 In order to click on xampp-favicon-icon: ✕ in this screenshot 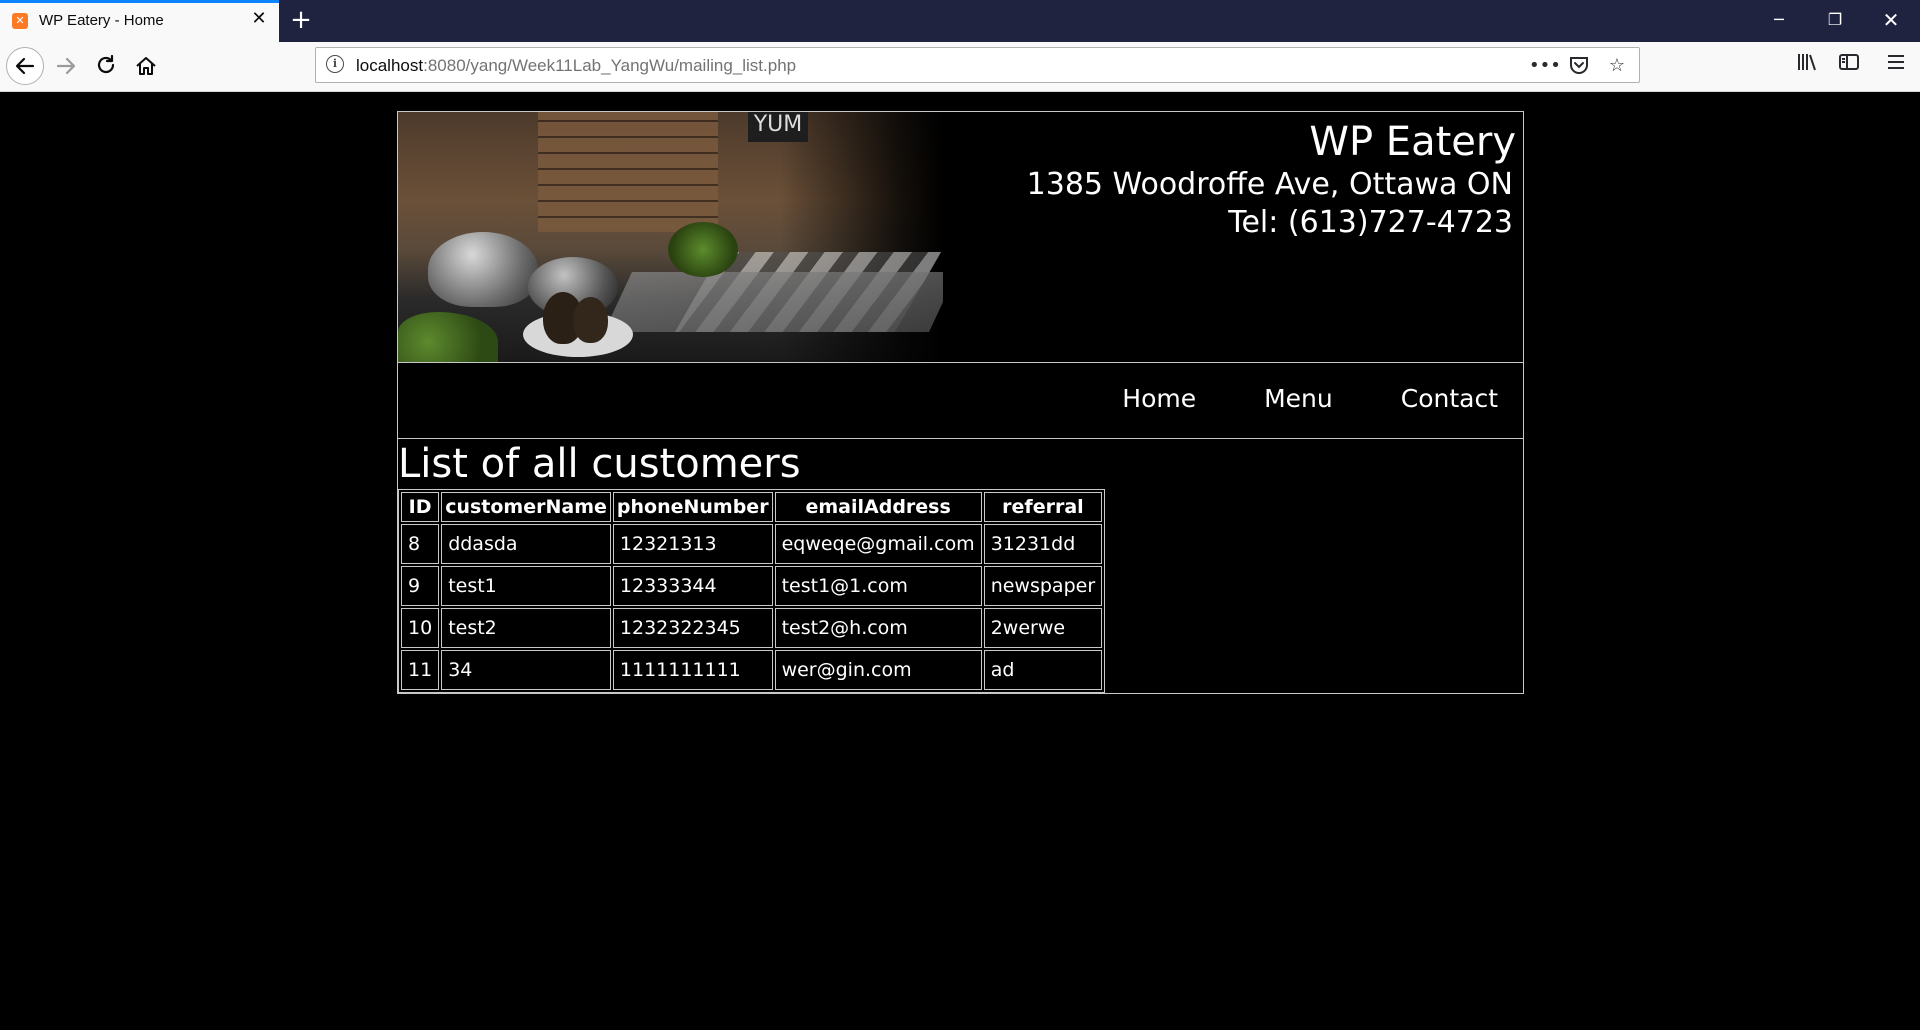, I will do `click(20, 21)`.